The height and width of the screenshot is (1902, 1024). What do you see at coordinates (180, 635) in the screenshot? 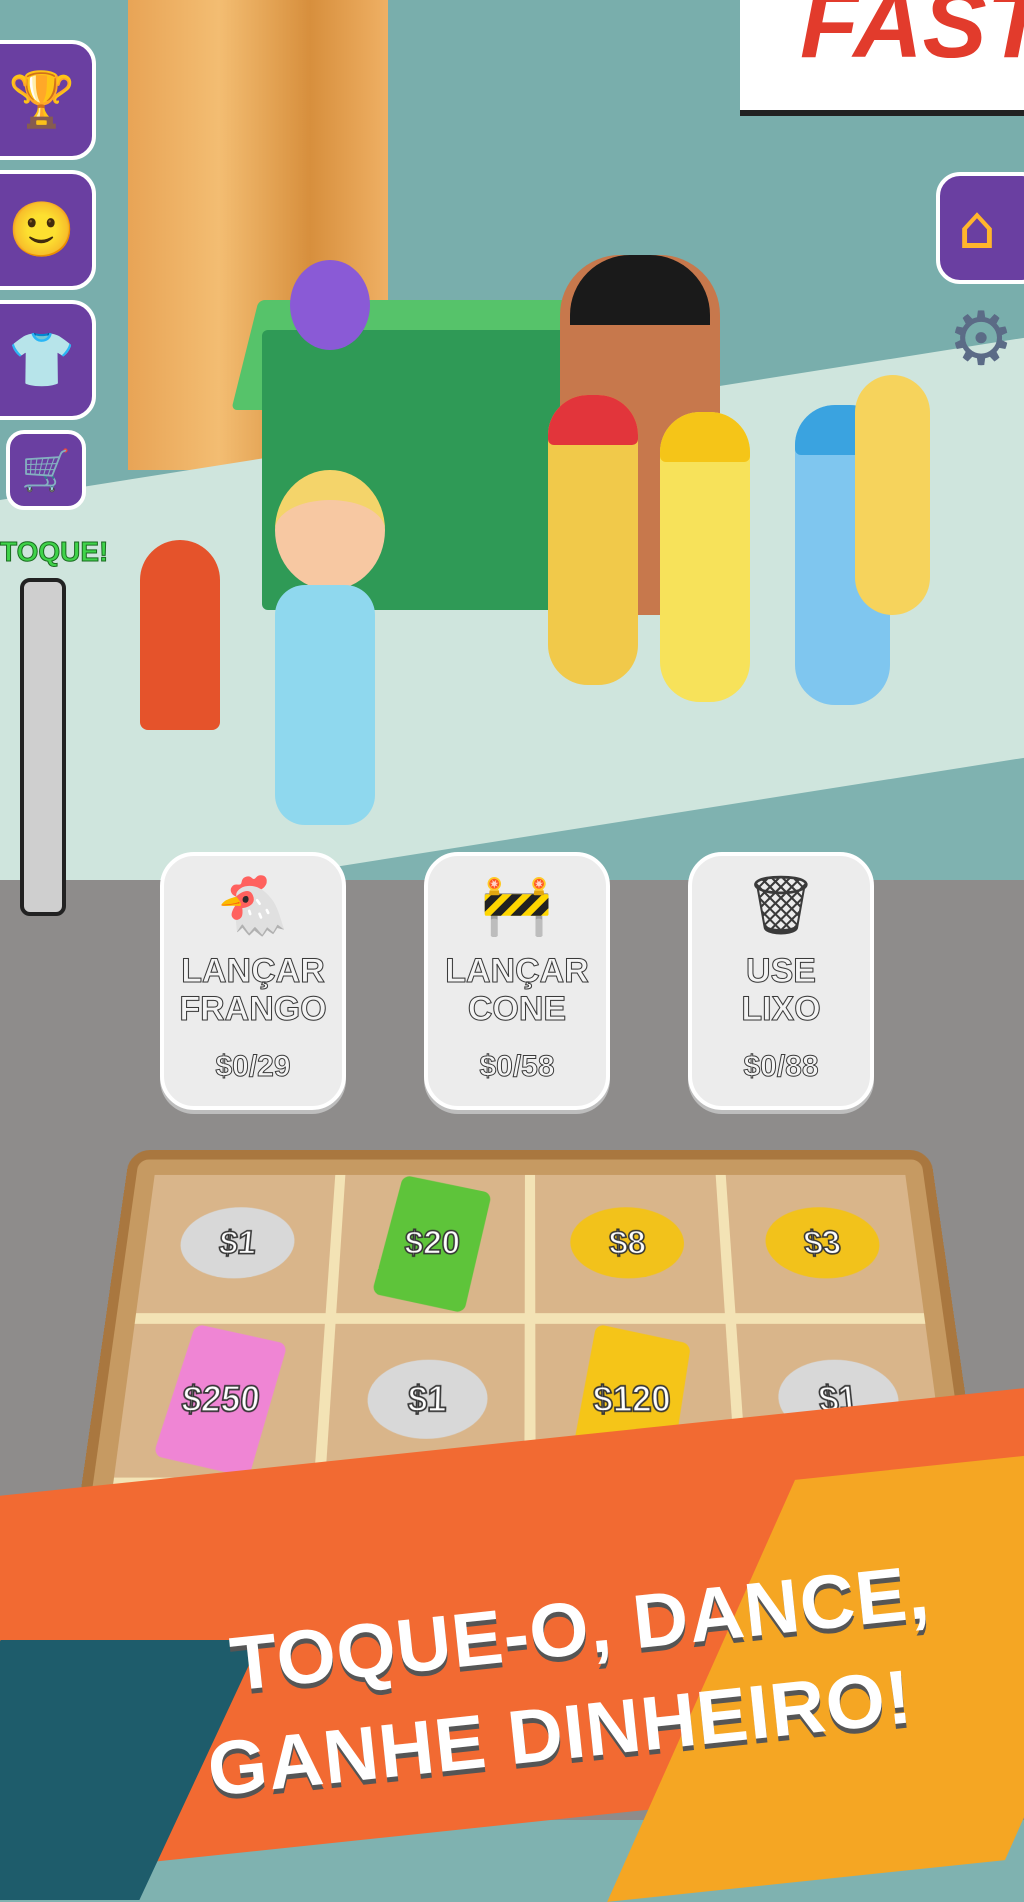
I see `fire-hydrant` at bounding box center [180, 635].